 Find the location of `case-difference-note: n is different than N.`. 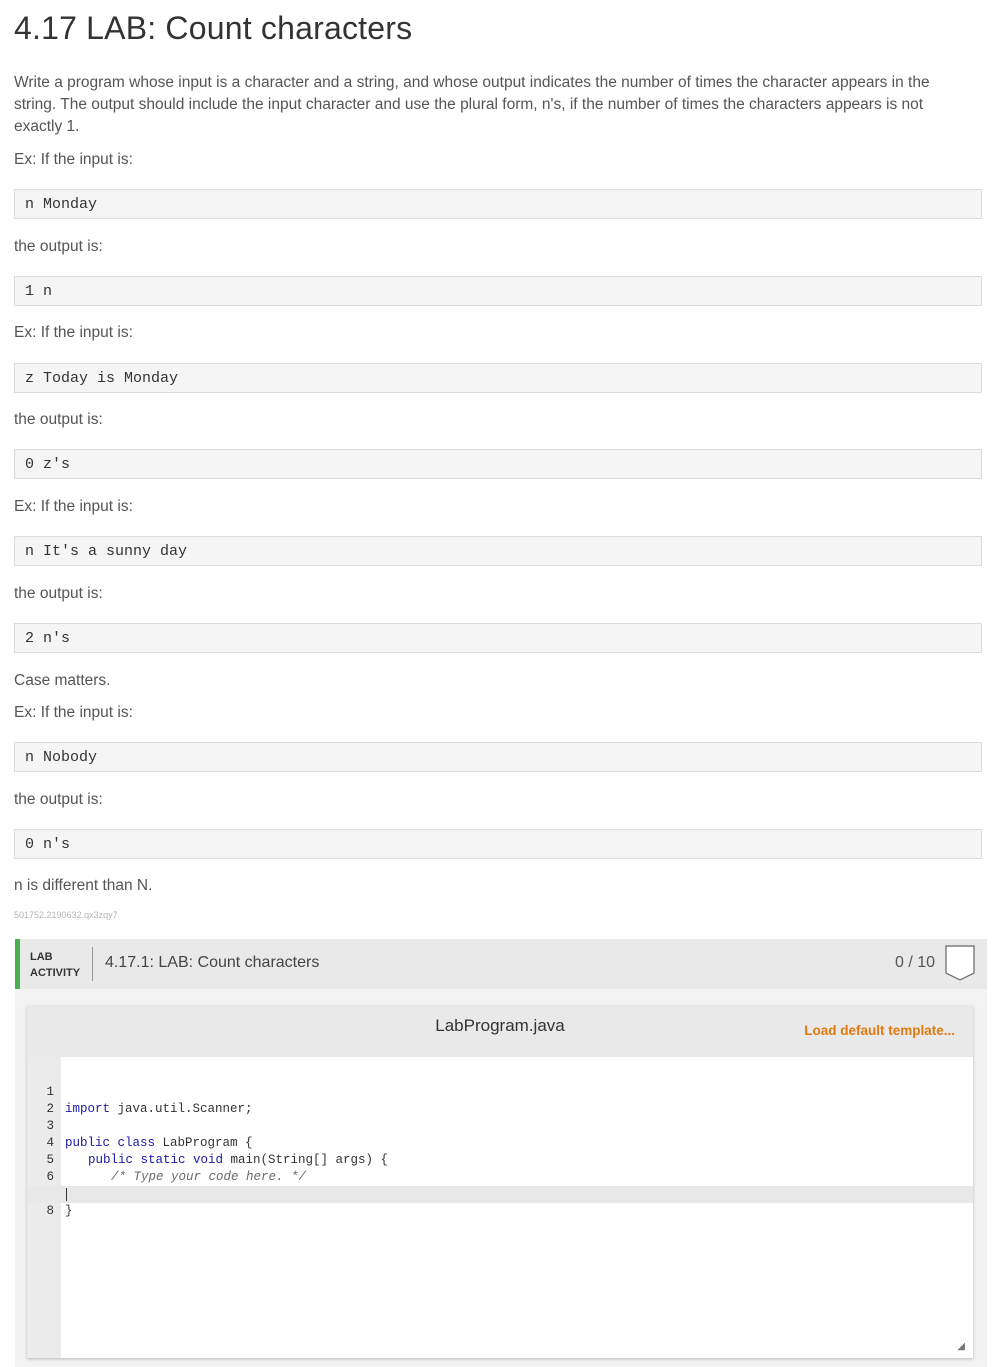

case-difference-note: n is different than N. is located at coordinates (83, 885).